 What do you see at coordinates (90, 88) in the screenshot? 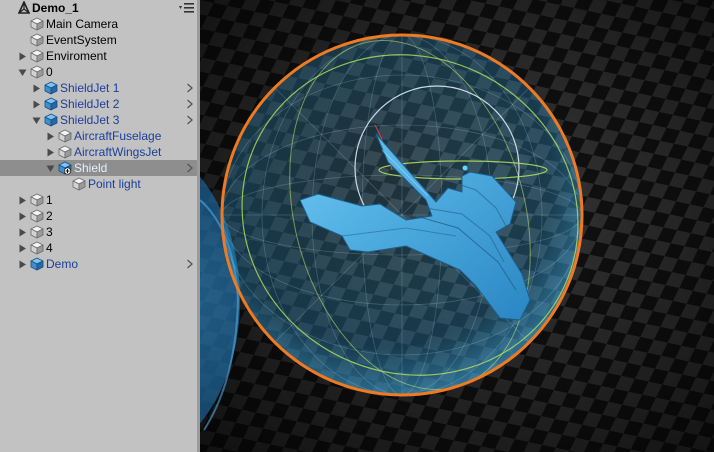
I see `hierarchy-item-label: ShieldJet 1` at bounding box center [90, 88].